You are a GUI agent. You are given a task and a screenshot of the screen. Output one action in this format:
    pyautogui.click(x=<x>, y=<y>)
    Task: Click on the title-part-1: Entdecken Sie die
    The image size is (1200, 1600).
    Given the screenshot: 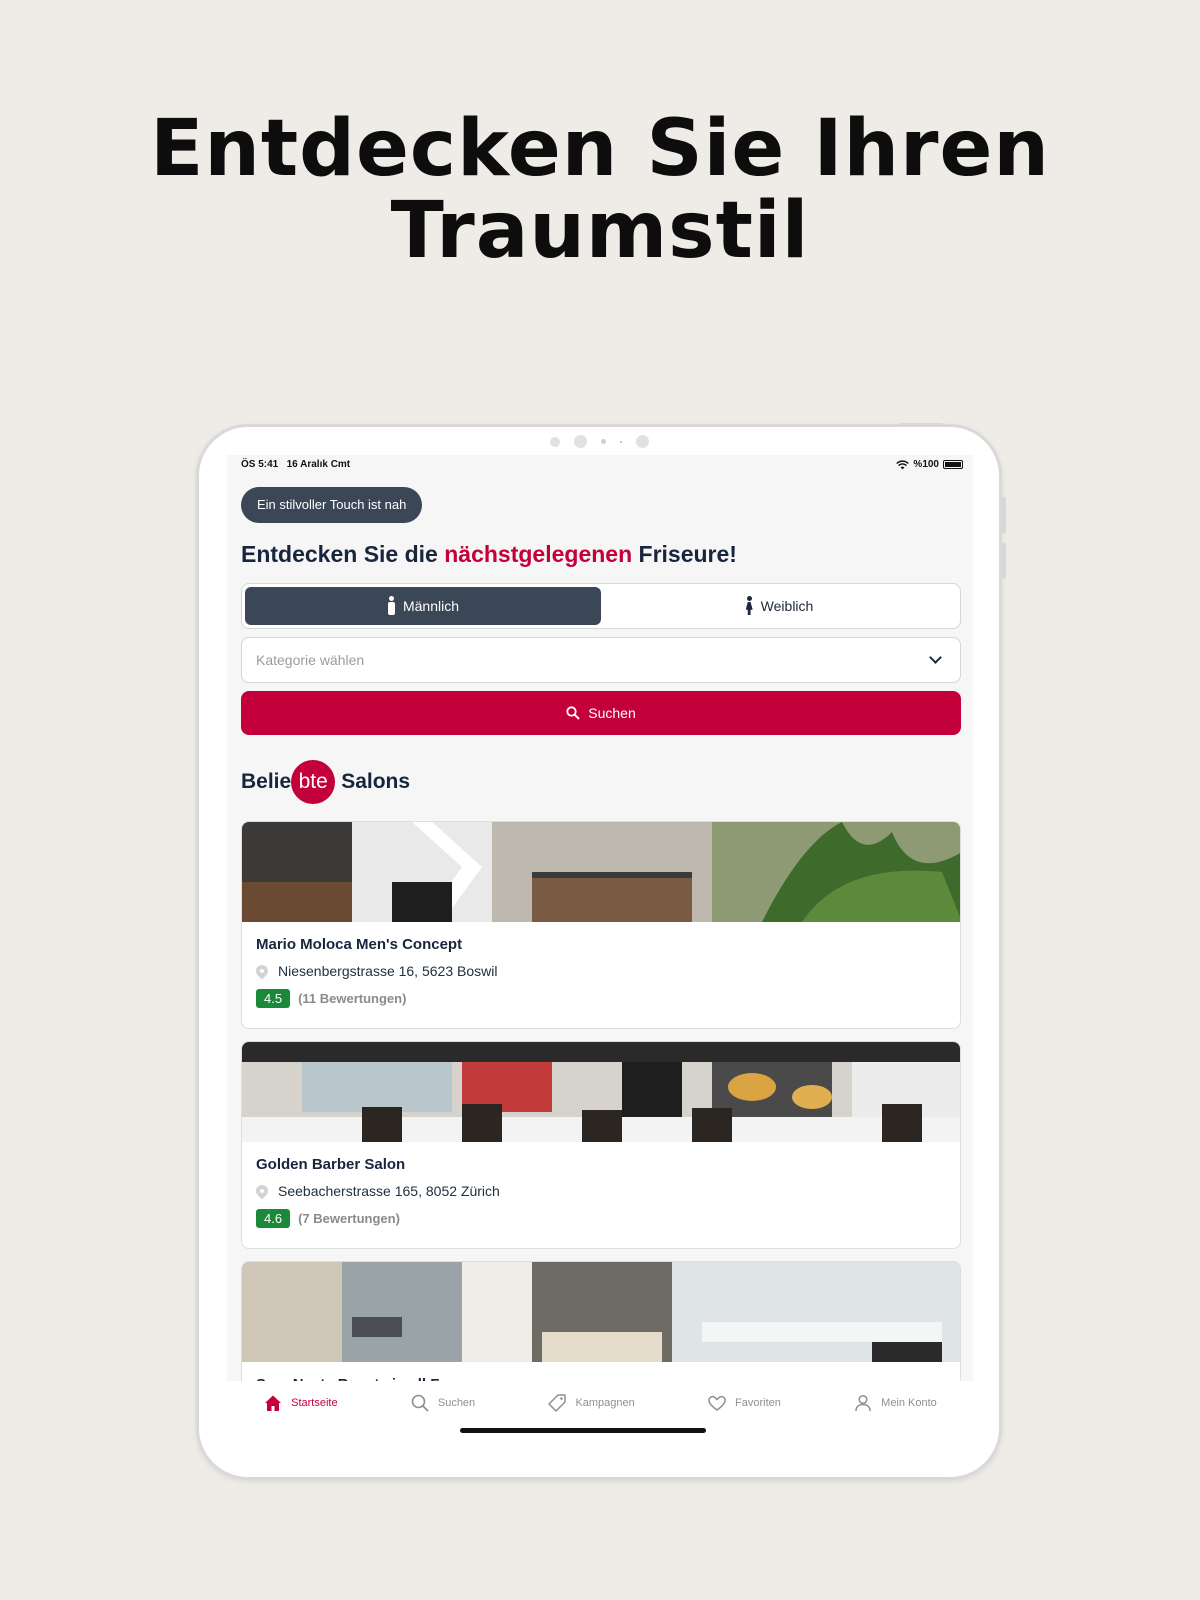 What is the action you would take?
    pyautogui.click(x=343, y=554)
    